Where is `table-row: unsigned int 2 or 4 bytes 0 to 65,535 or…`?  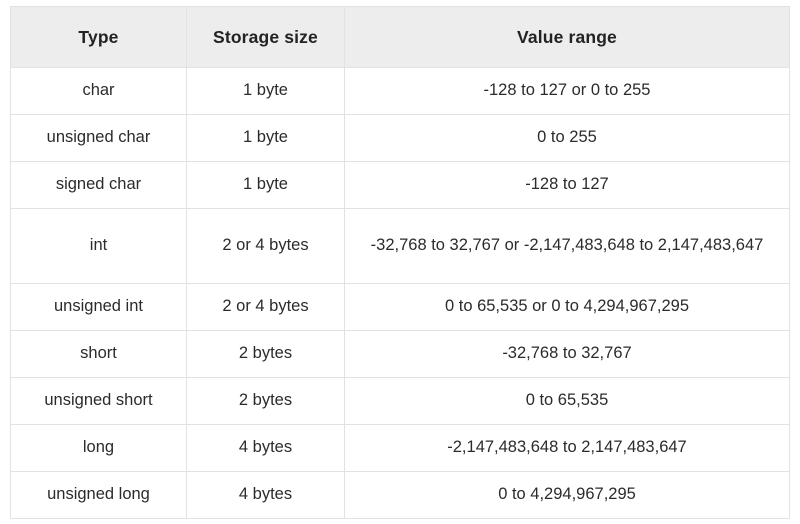
table-row: unsigned int 2 or 4 bytes 0 to 65,535 or… is located at coordinates (400, 307).